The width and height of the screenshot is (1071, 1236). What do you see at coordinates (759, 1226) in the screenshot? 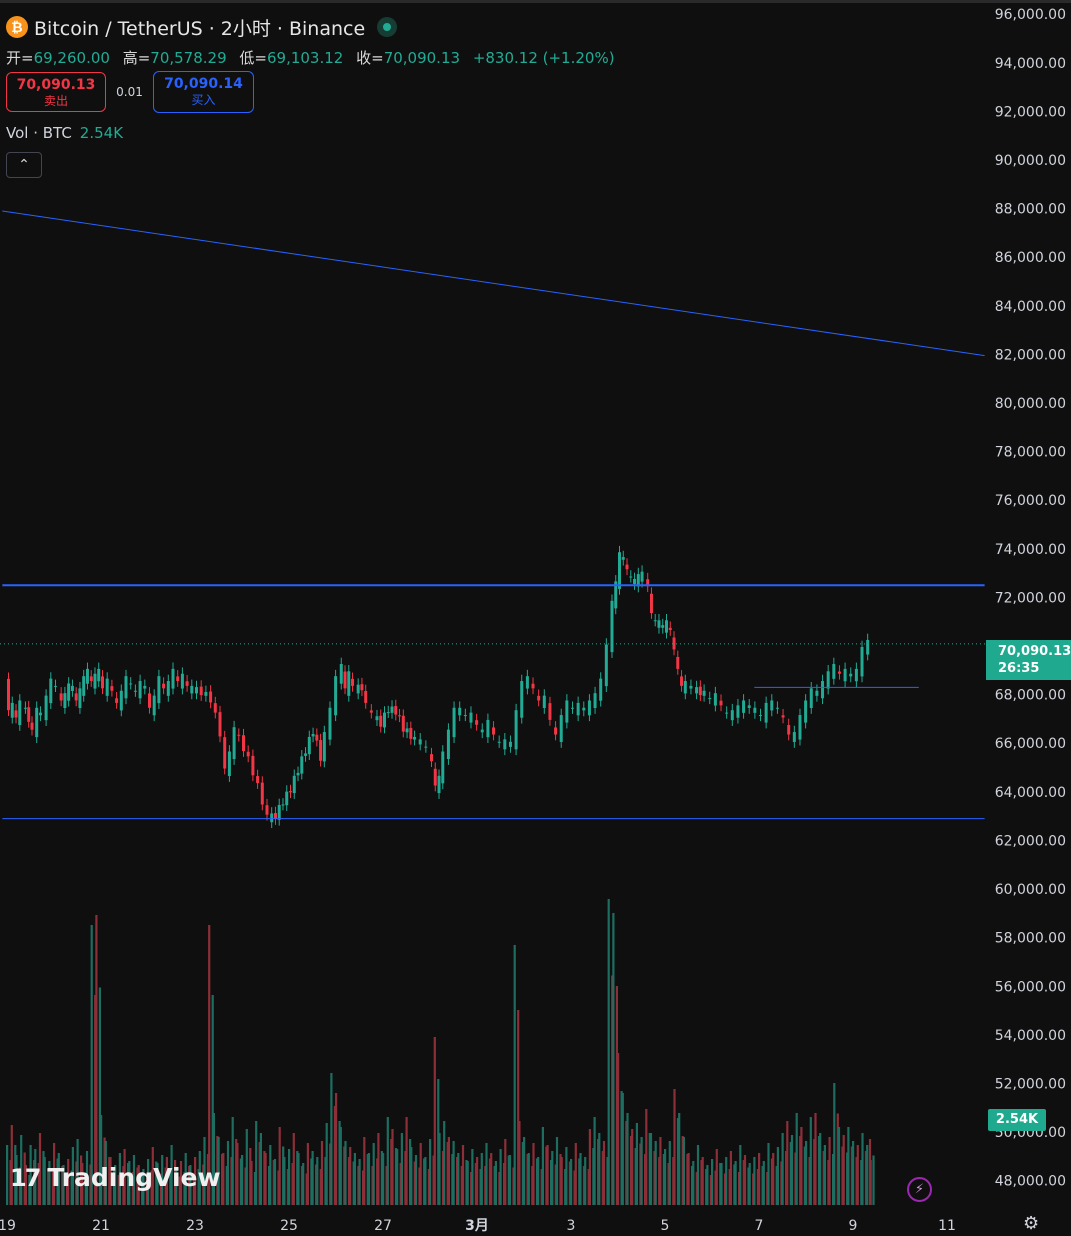
I see `x-tick-label: 7` at bounding box center [759, 1226].